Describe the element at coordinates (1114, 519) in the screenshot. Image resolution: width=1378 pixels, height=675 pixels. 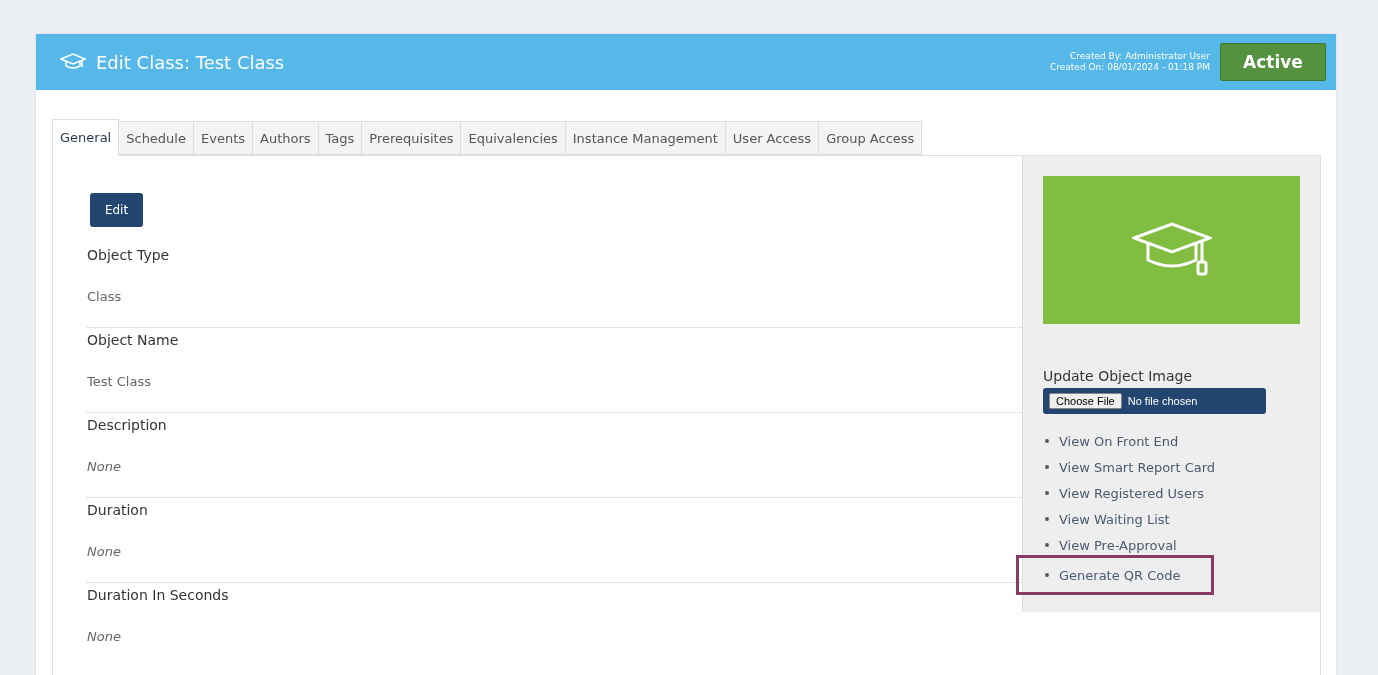
I see `sidebar-link: View Waiting List` at that location.